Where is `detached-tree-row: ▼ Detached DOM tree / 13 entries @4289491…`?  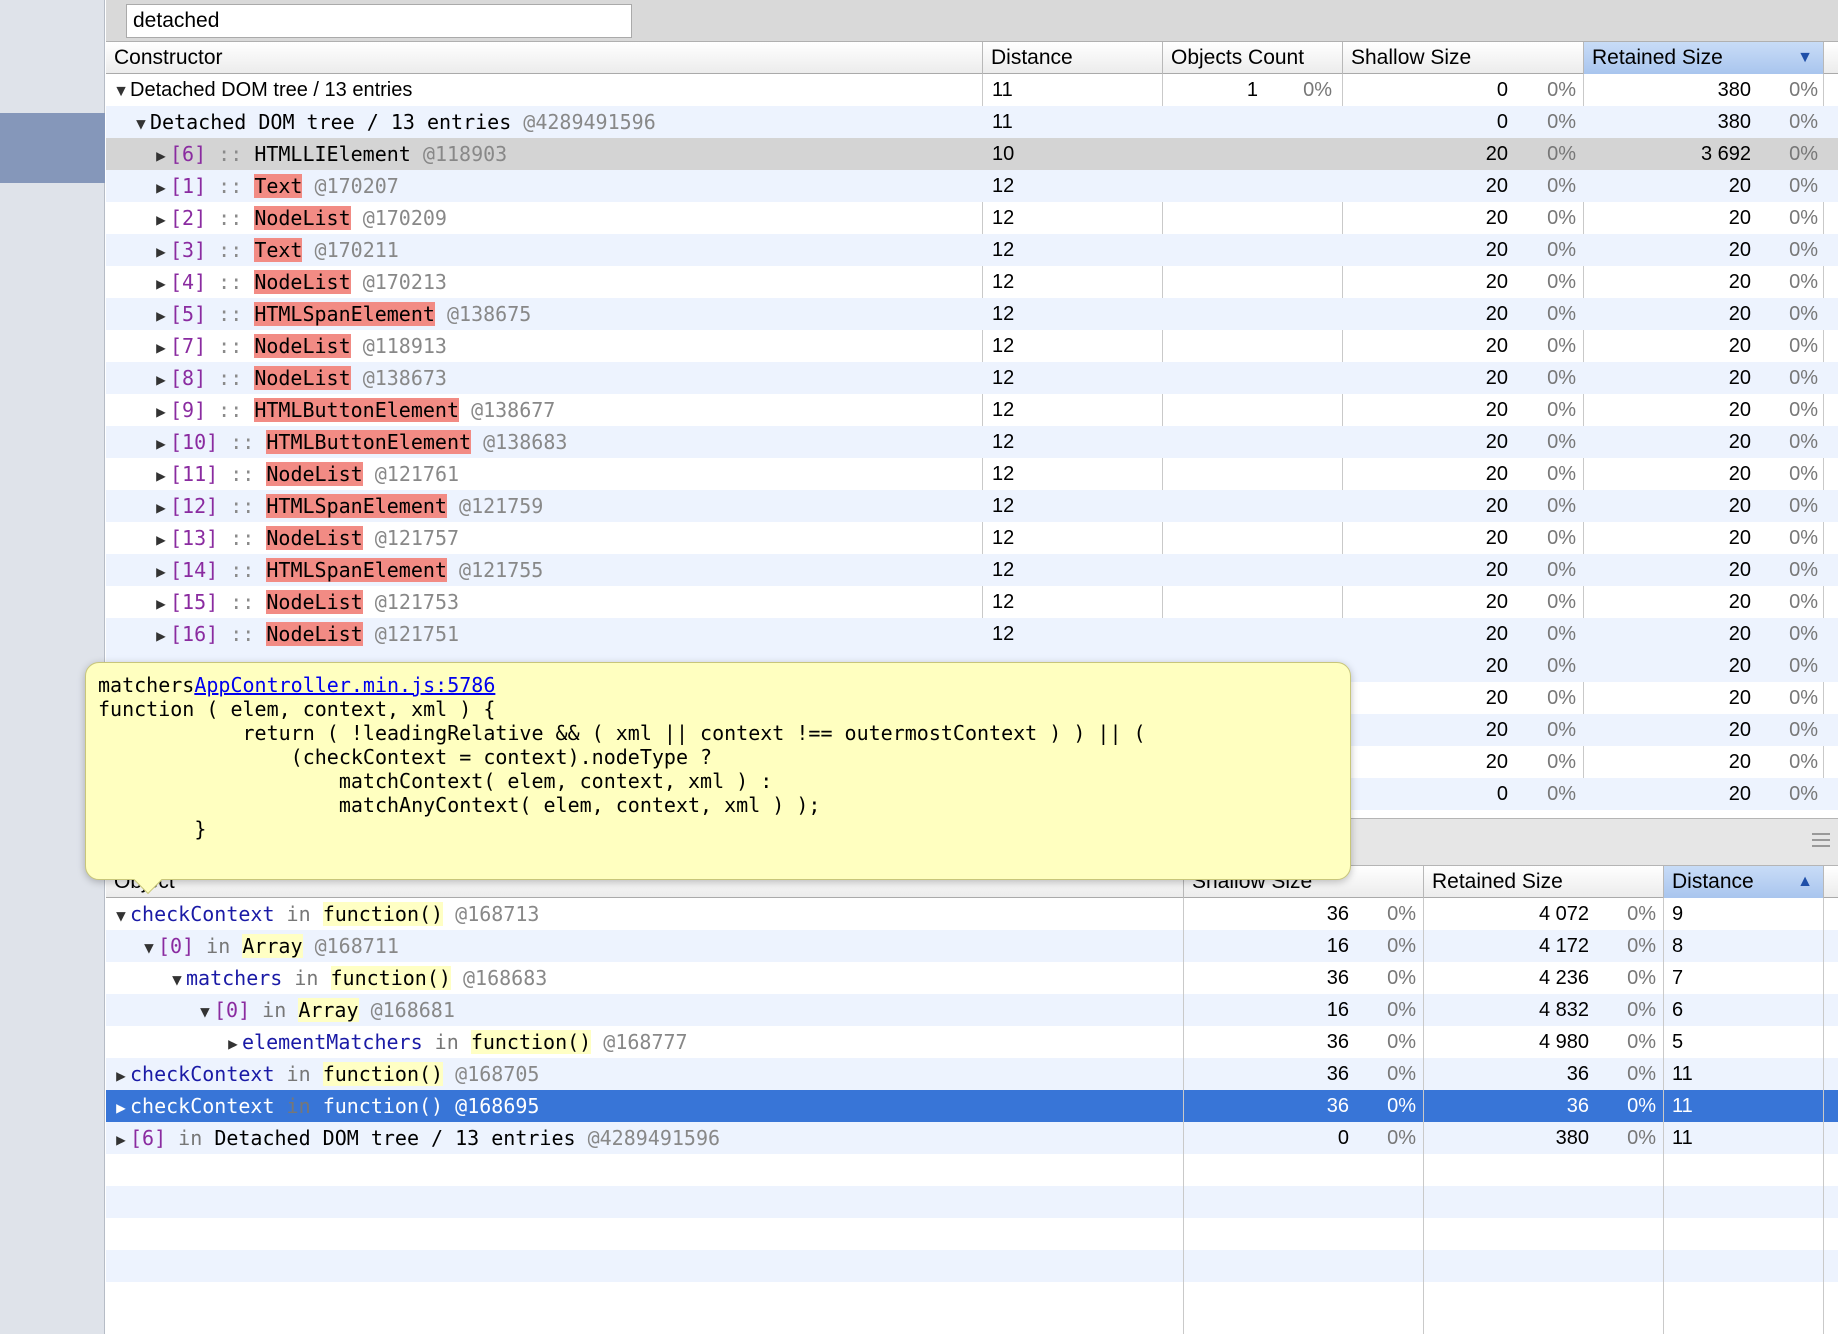 detached-tree-row: ▼ Detached DOM tree / 13 entries @4289491… is located at coordinates (972, 122).